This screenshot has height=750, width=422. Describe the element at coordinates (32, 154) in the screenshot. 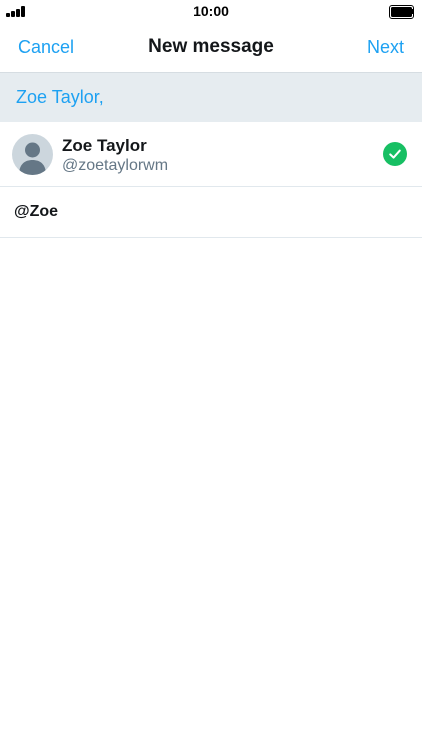

I see `default-avatar-icon` at that location.